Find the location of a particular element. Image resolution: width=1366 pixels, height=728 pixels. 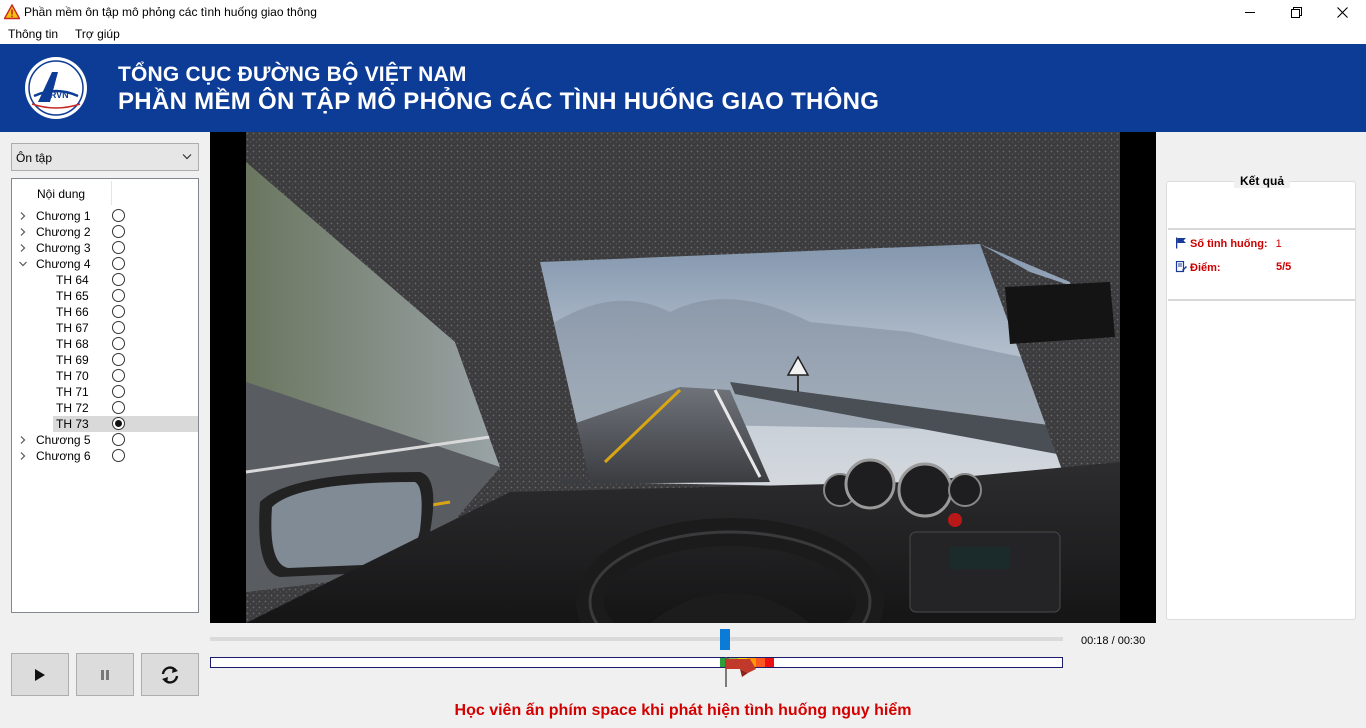

close-button is located at coordinates (1342, 12).